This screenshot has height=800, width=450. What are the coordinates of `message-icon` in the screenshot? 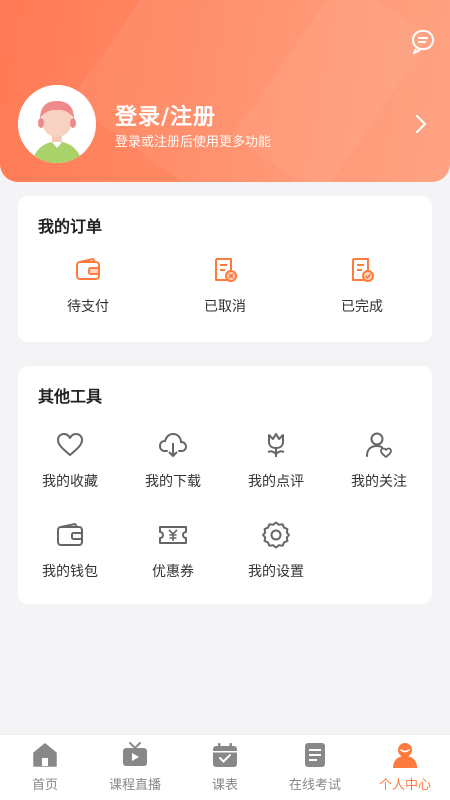 It's located at (423, 41).